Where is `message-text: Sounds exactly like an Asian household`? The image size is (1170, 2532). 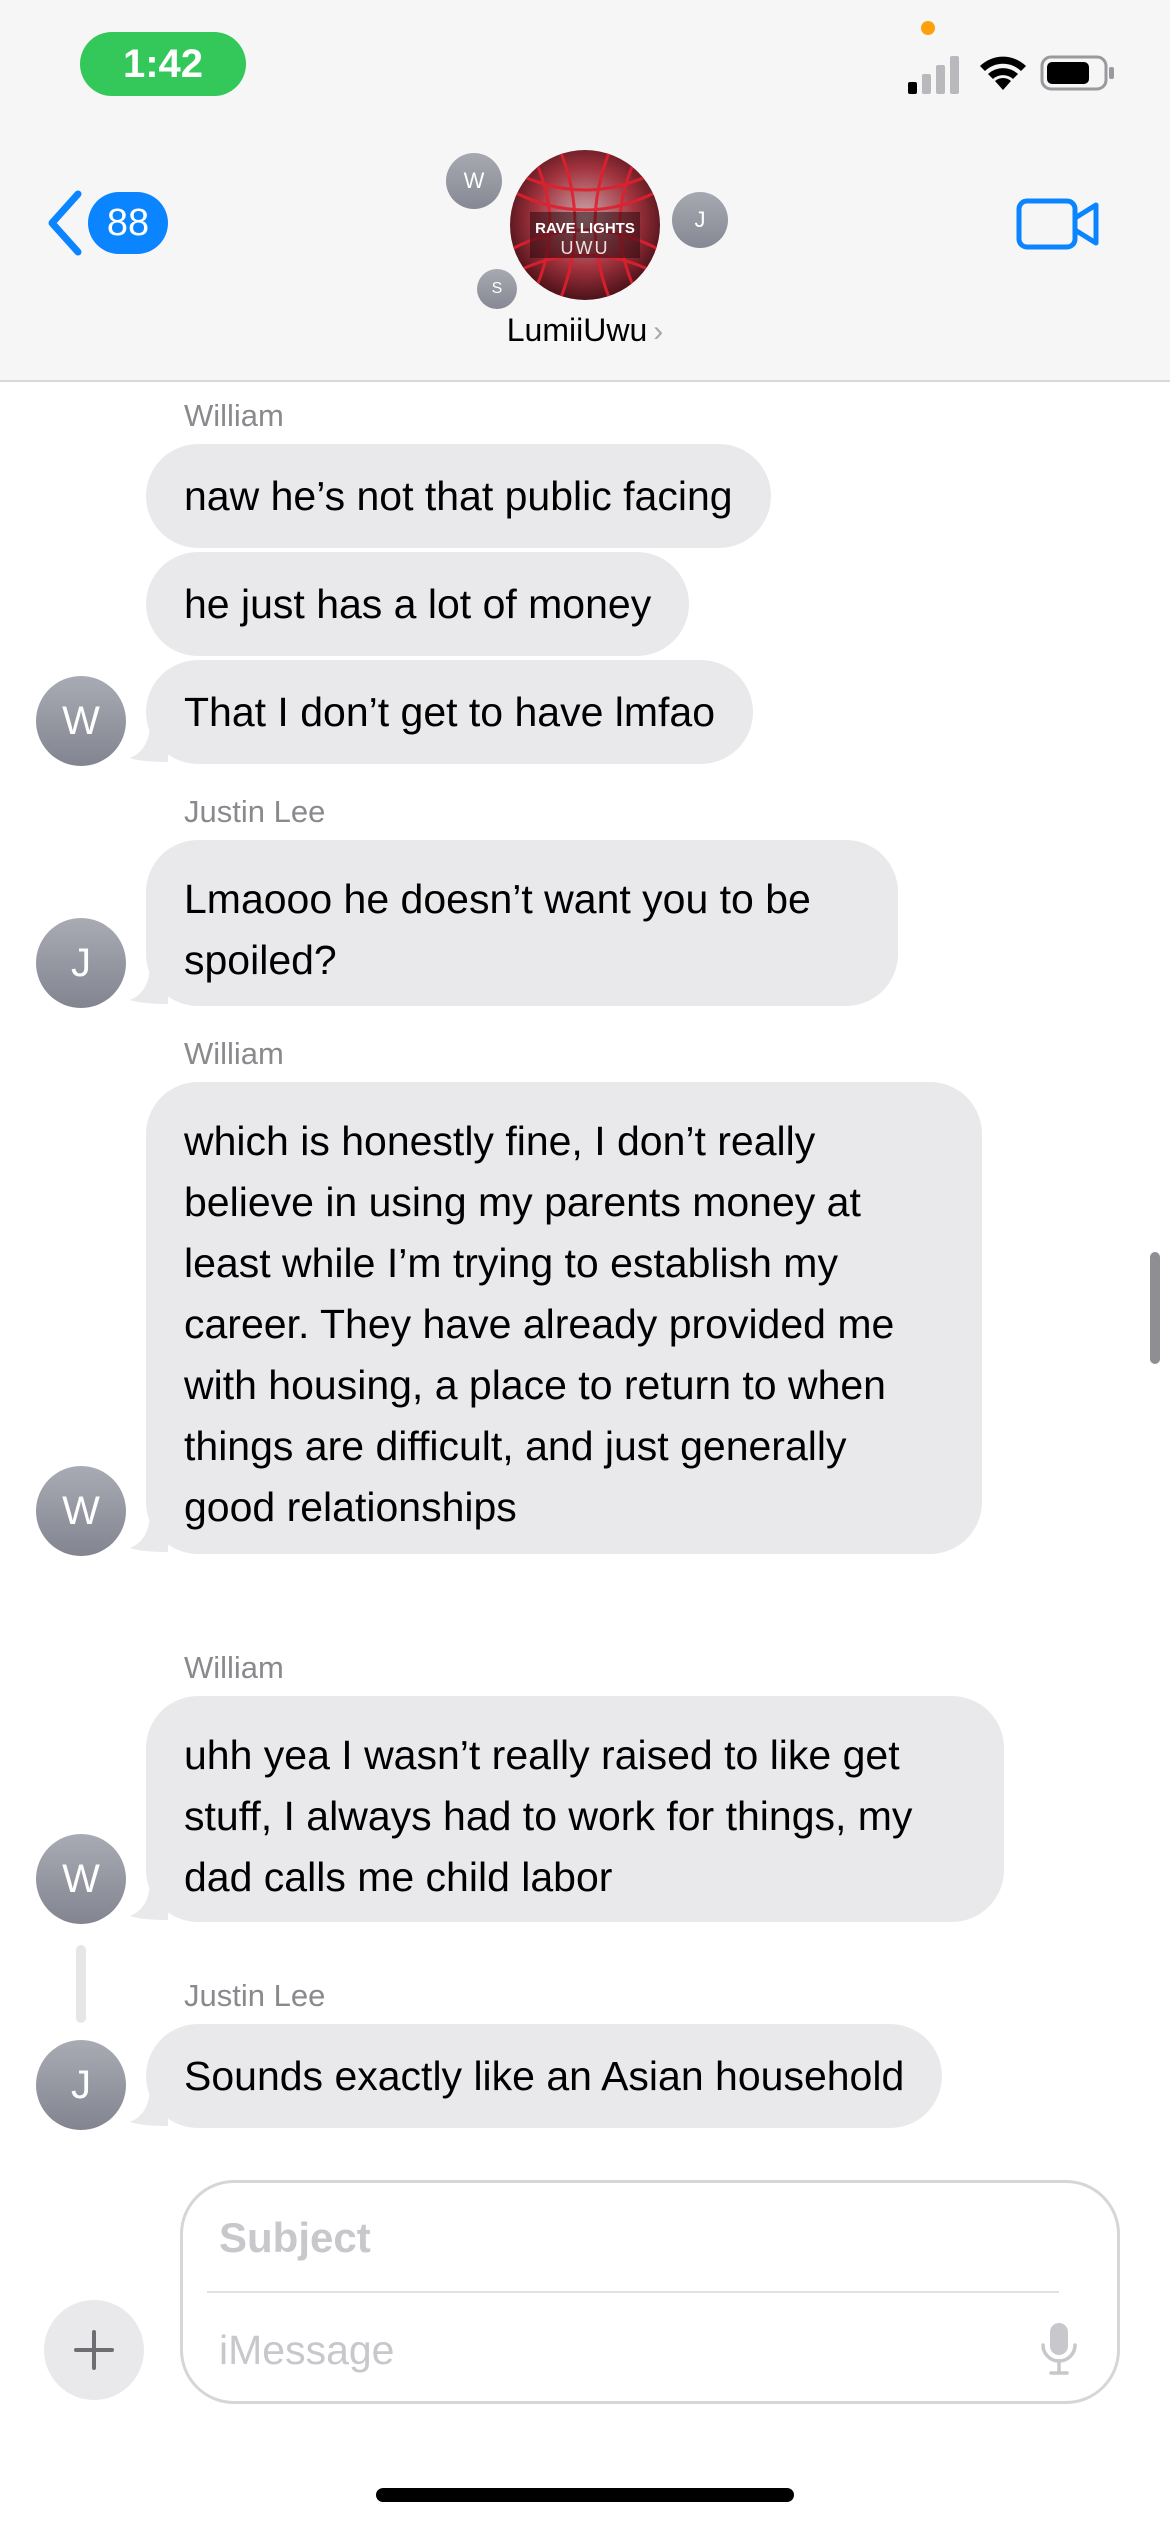
message-text: Sounds exactly like an Asian household is located at coordinates (544, 2075).